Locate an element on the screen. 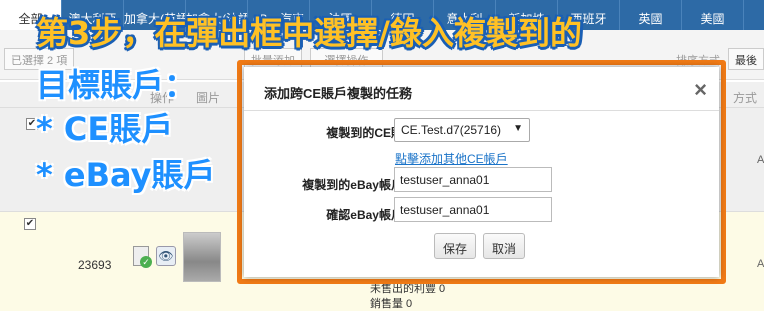 The height and width of the screenshot is (311, 764). row-checkbox: ✔ is located at coordinates (30, 224).